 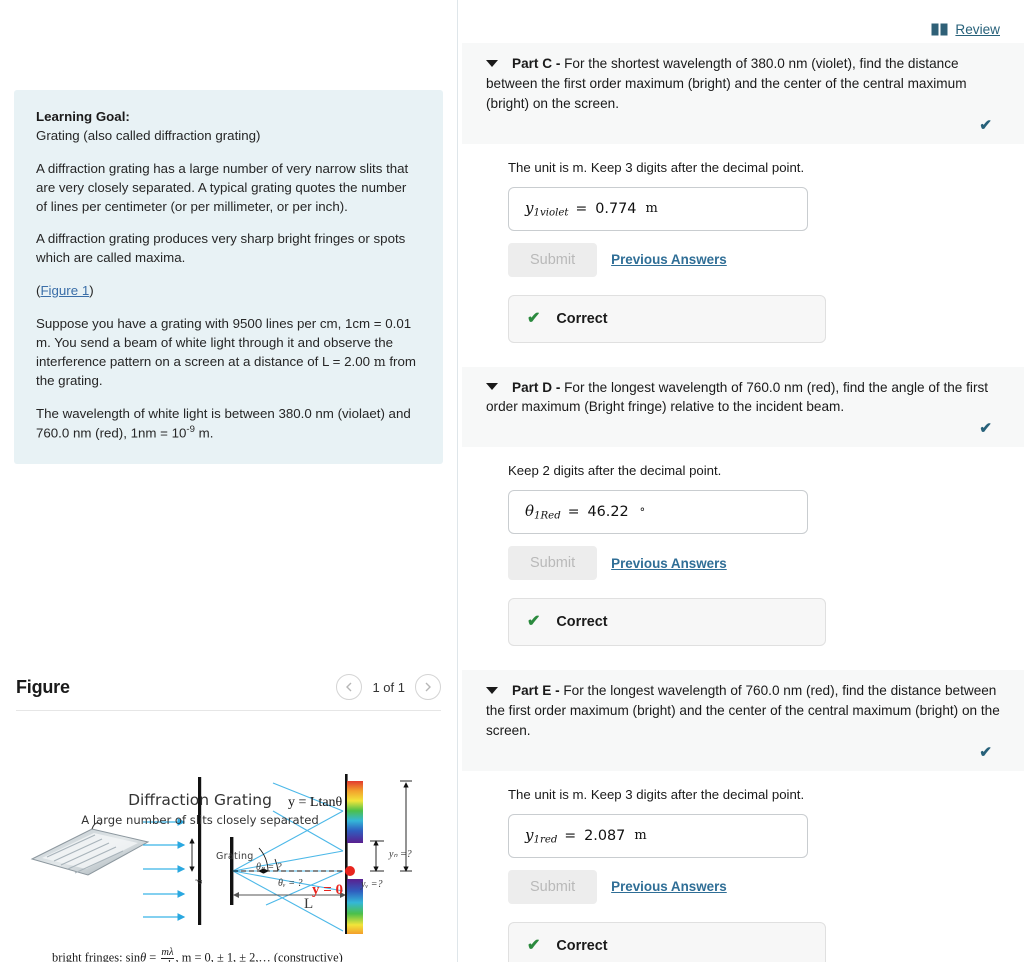 I want to click on part-e-value: 2.087, so click(x=605, y=835).